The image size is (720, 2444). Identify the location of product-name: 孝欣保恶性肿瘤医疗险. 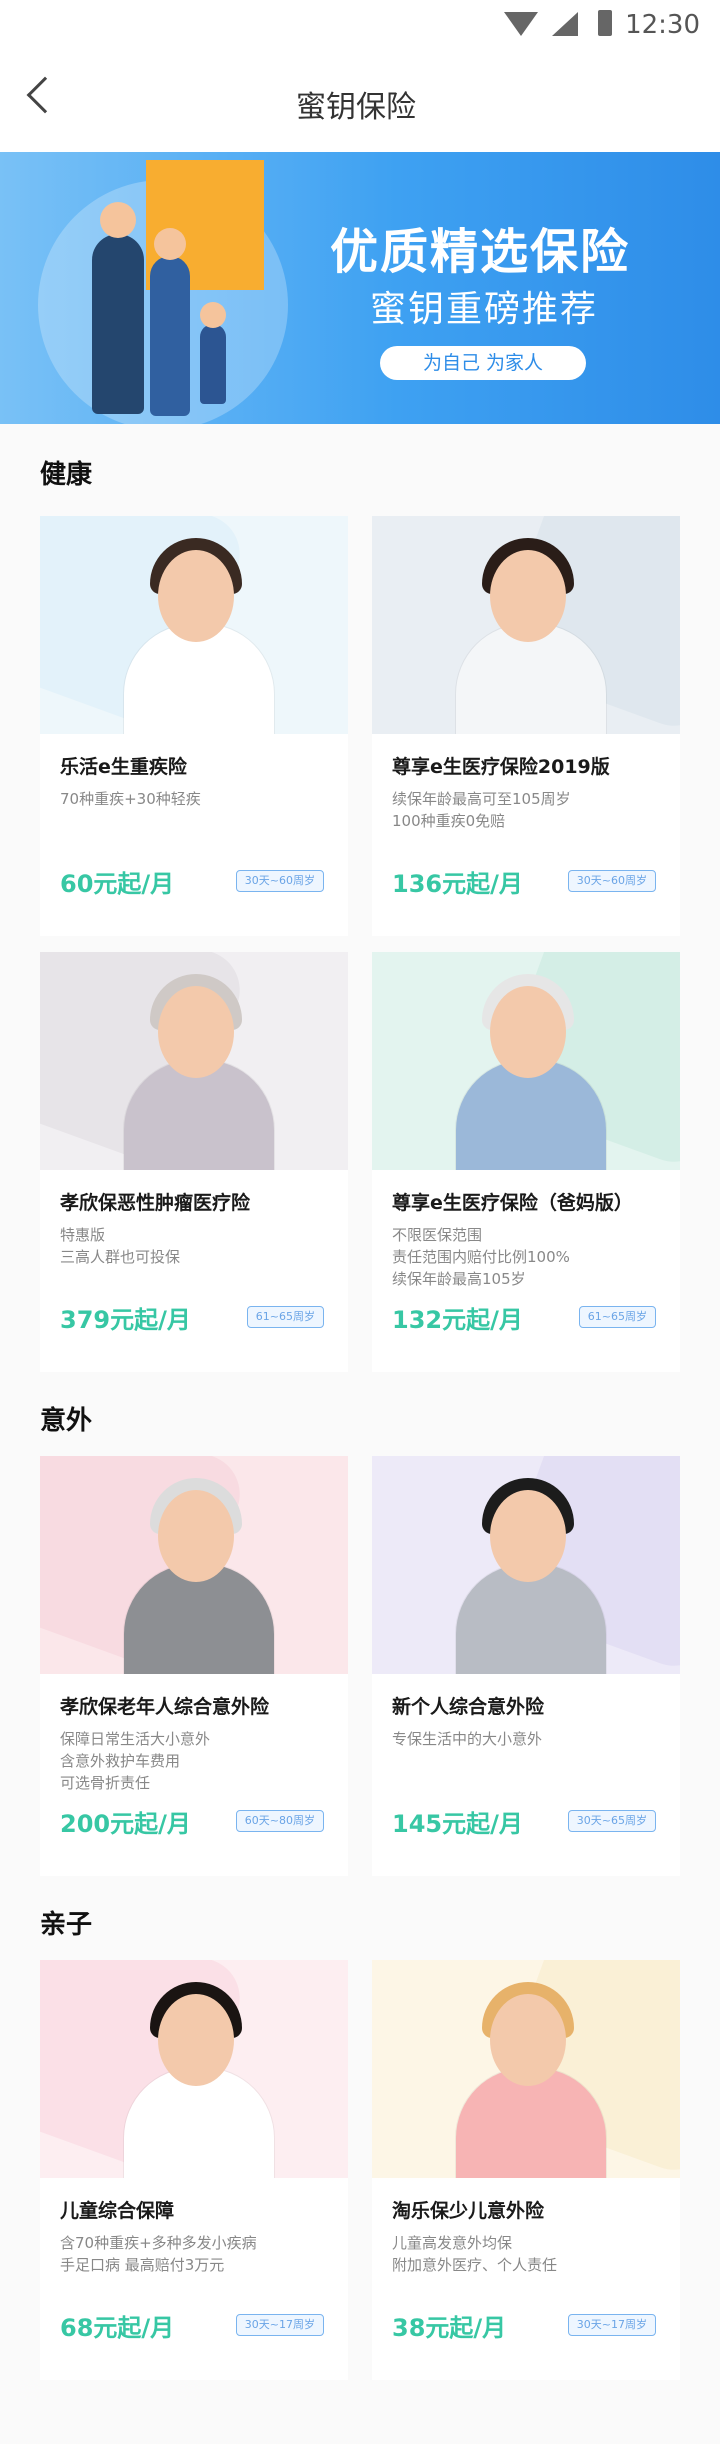
(155, 1203).